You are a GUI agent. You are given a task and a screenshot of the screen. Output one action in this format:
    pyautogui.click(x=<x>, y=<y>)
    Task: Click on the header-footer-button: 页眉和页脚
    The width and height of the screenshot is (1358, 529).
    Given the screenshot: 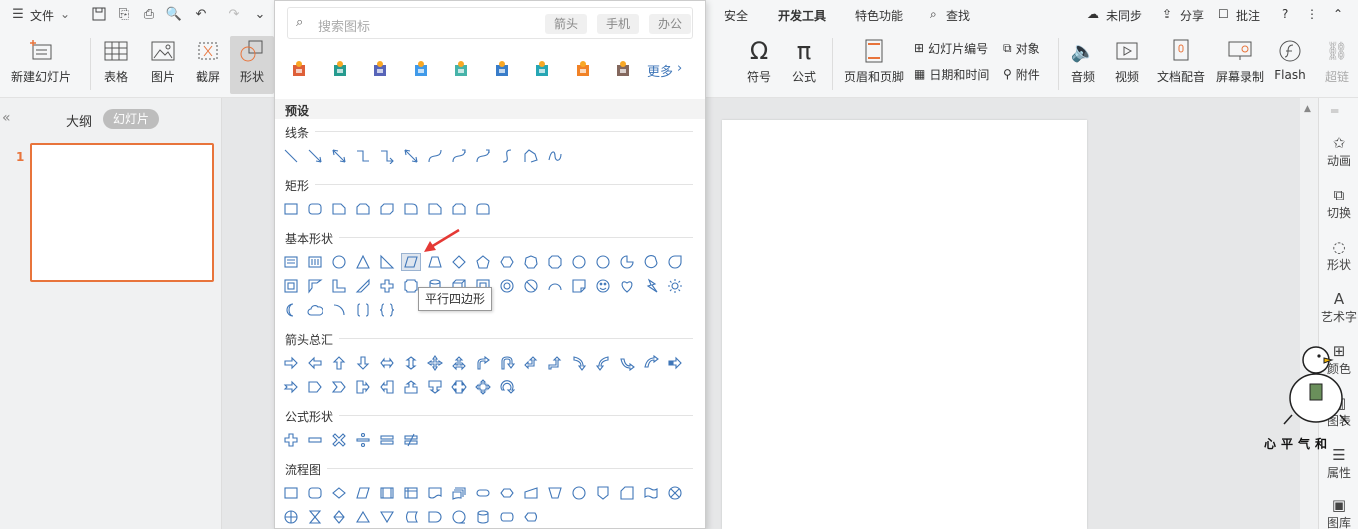 What is the action you would take?
    pyautogui.click(x=874, y=65)
    